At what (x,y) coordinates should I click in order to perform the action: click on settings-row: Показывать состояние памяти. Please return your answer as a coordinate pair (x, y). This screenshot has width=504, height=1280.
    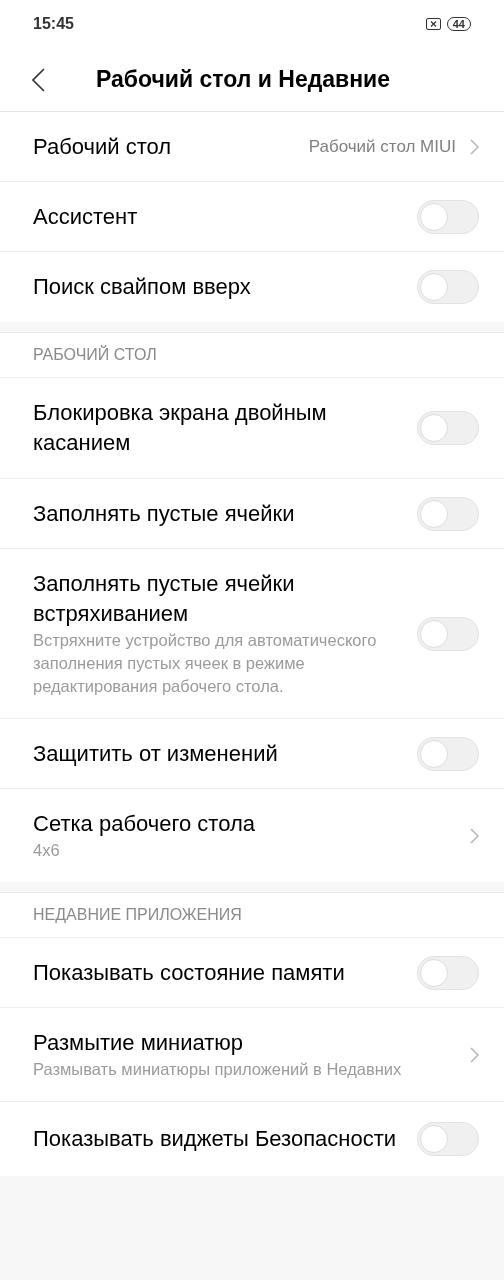
    Looking at the image, I should click on (252, 973).